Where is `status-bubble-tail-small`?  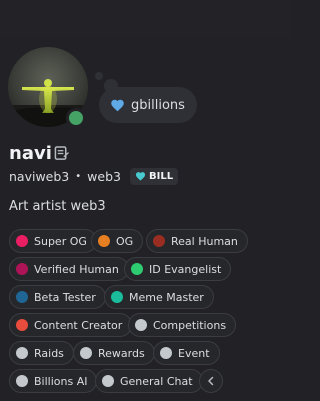 status-bubble-tail-small is located at coordinates (99, 76).